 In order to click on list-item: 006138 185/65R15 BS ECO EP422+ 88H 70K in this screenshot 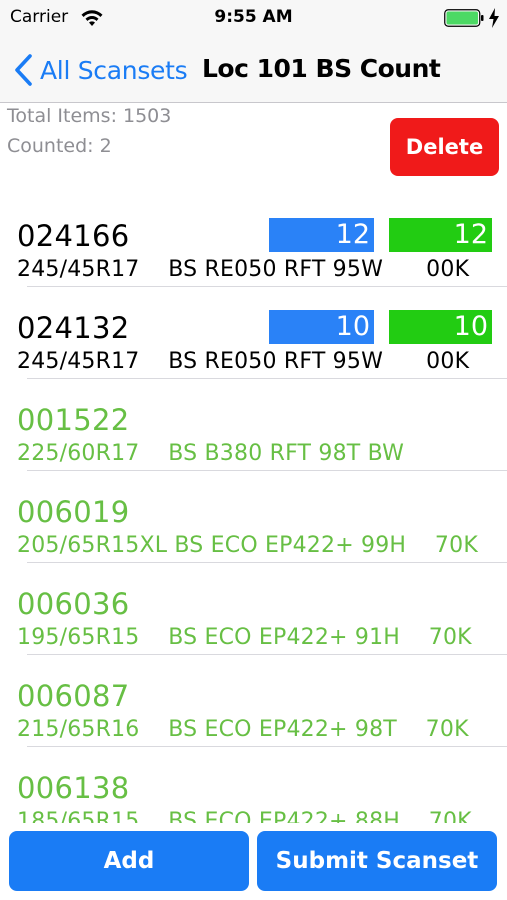, I will do `click(253, 785)`.